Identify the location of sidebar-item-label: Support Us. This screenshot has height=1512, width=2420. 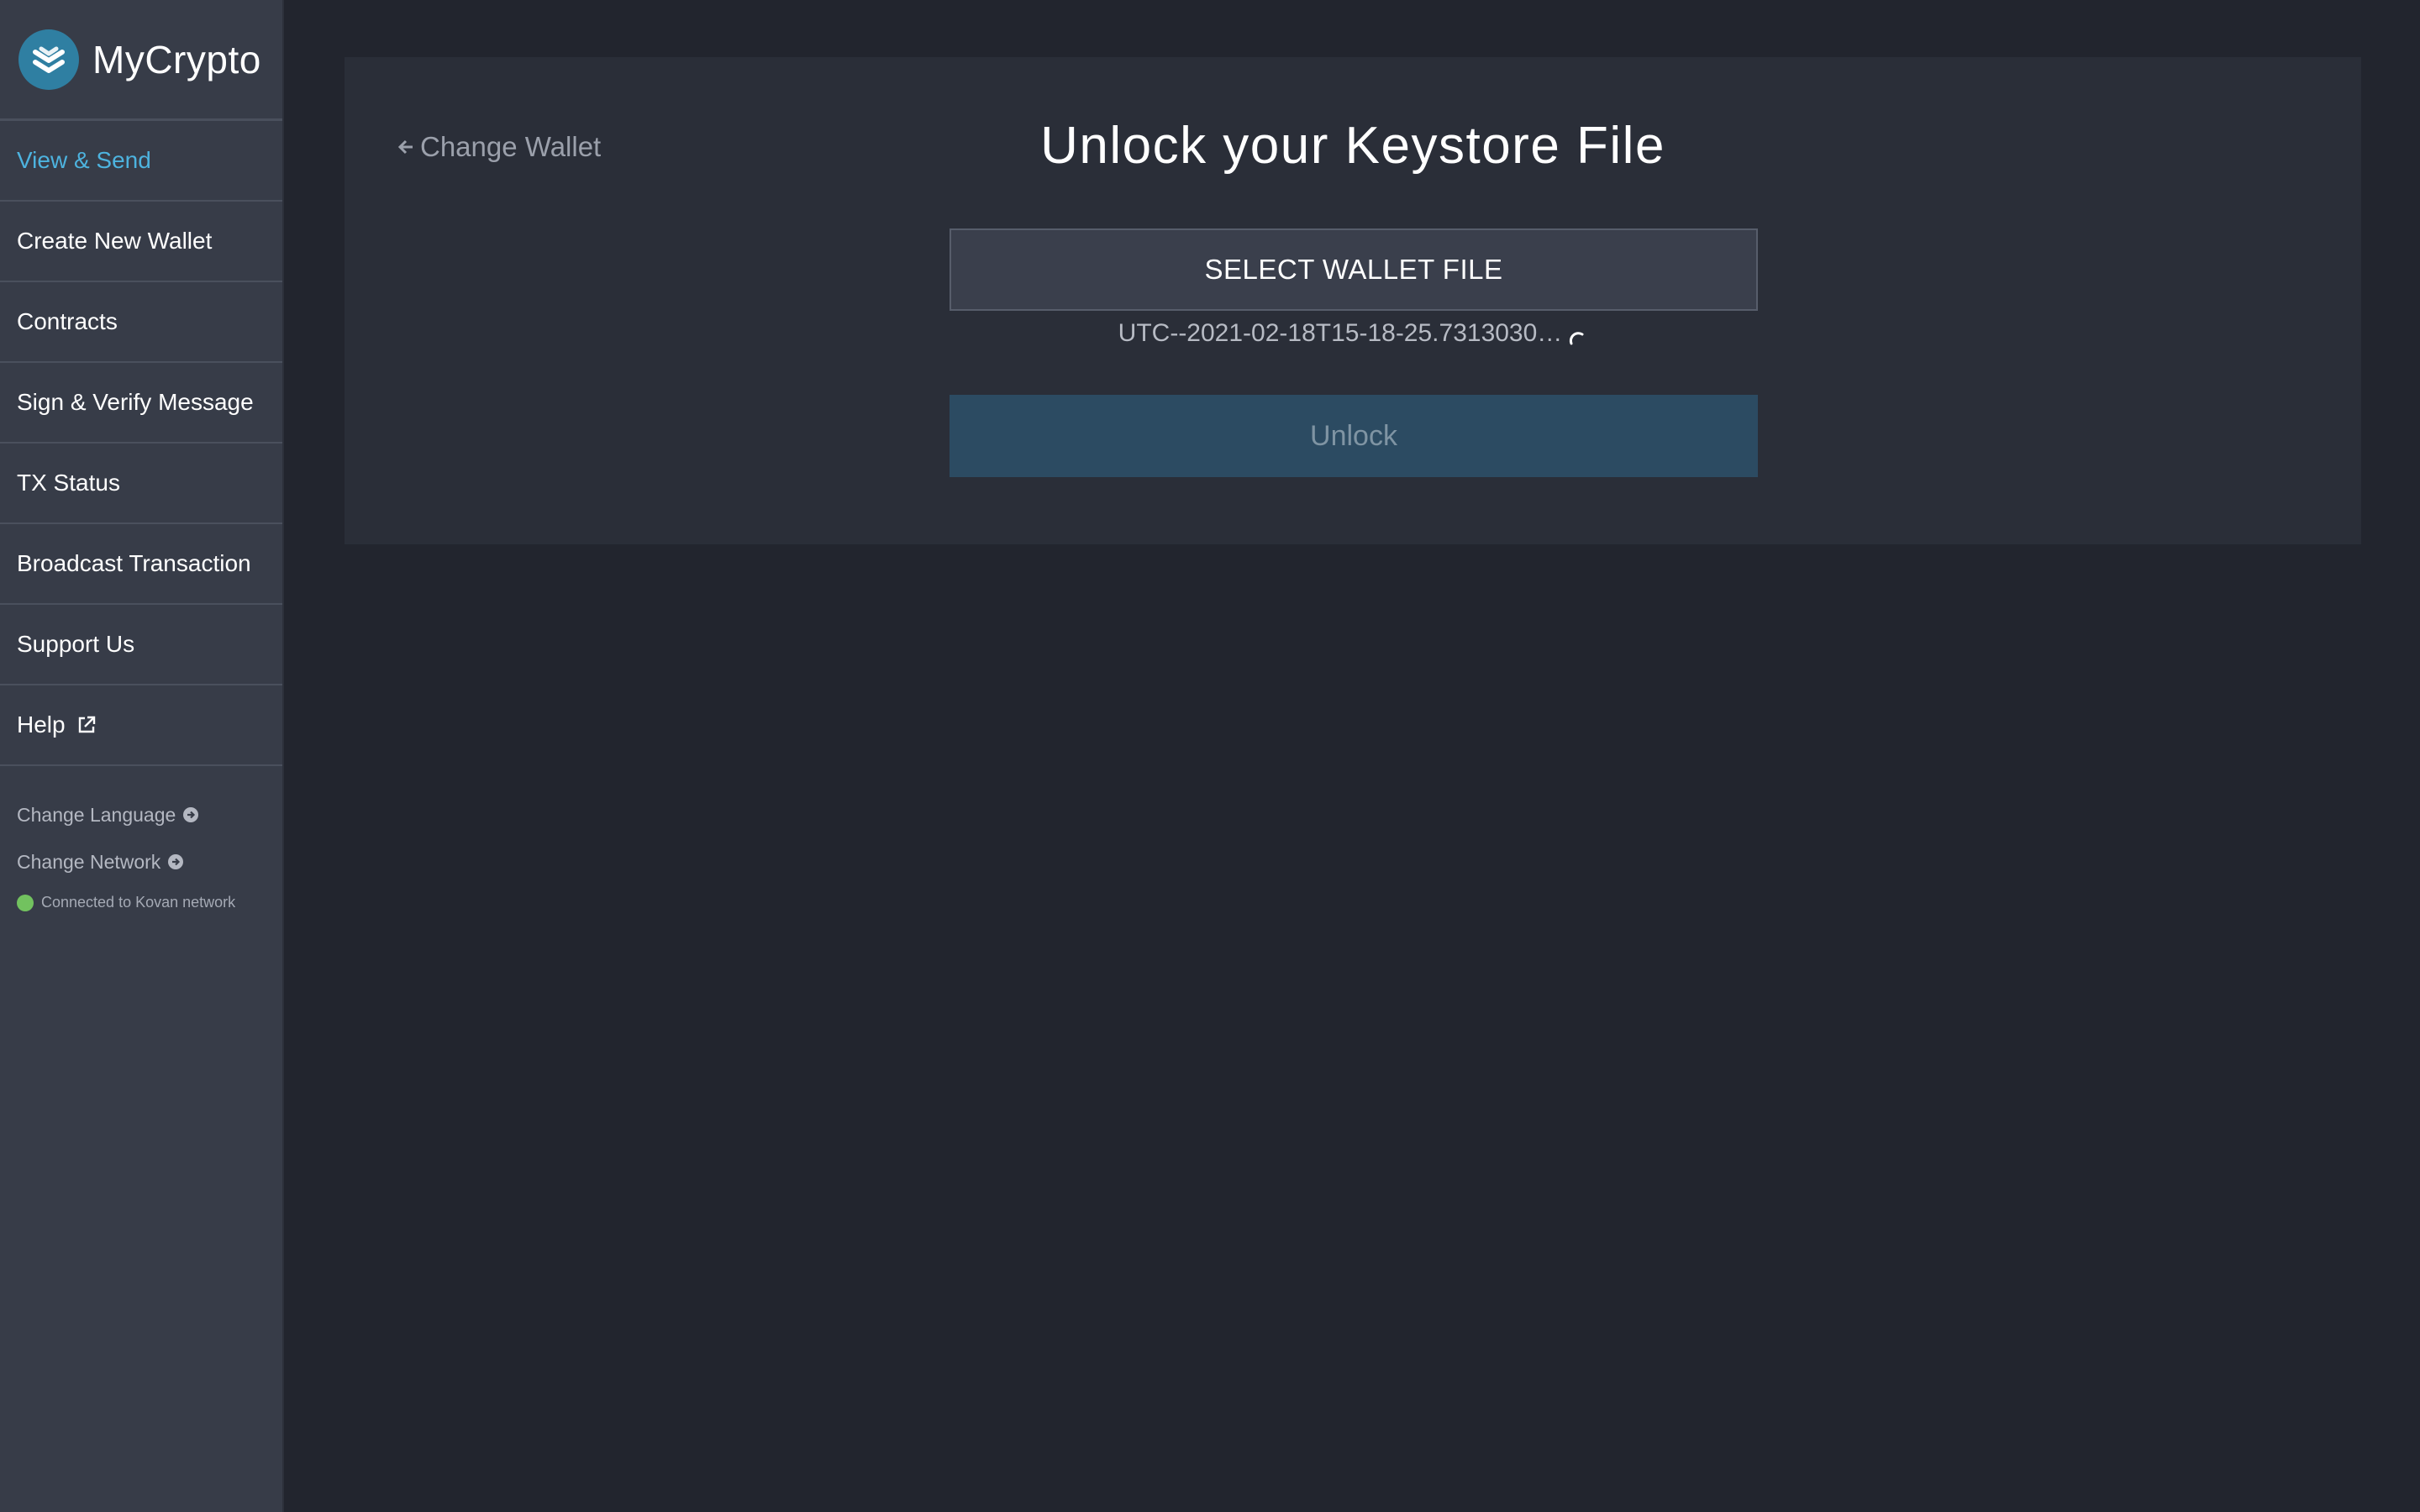
(76, 644).